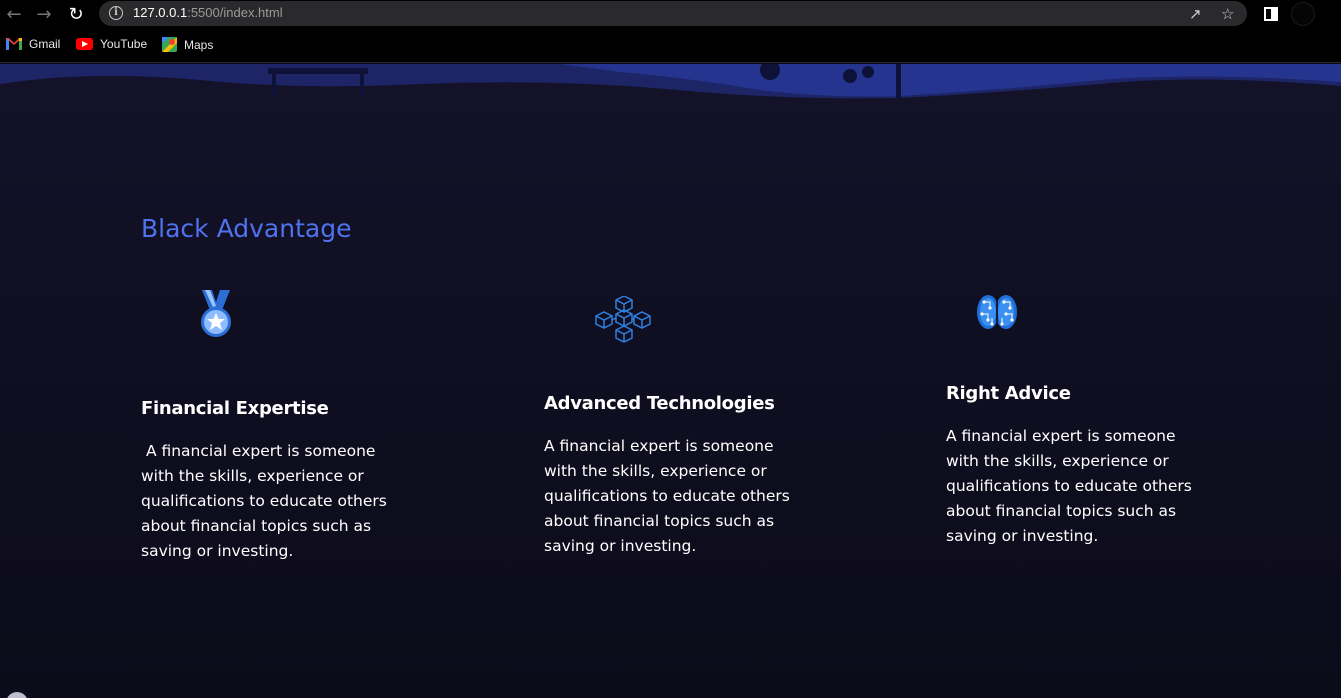  What do you see at coordinates (246, 228) in the screenshot?
I see `section-title: Black Advantage` at bounding box center [246, 228].